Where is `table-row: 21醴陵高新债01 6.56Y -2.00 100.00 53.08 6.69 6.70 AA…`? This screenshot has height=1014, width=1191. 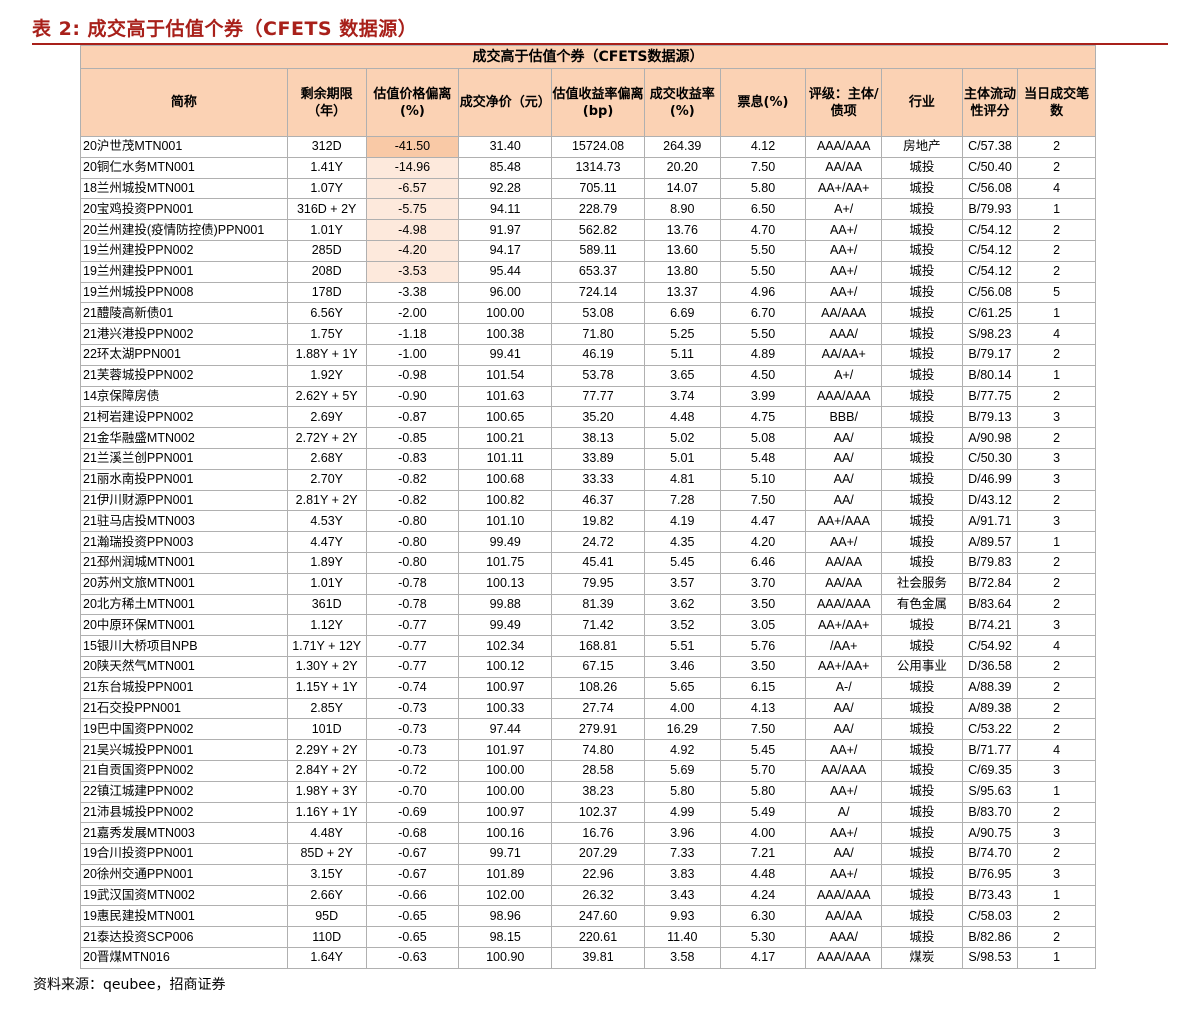
table-row: 21醴陵高新债01 6.56Y -2.00 100.00 53.08 6.69 6.70 AA… is located at coordinates (588, 313).